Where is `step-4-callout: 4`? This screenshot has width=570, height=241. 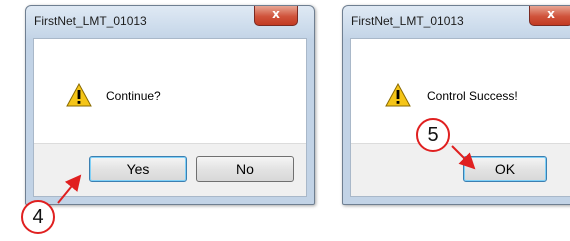
step-4-callout: 4 is located at coordinates (38, 217).